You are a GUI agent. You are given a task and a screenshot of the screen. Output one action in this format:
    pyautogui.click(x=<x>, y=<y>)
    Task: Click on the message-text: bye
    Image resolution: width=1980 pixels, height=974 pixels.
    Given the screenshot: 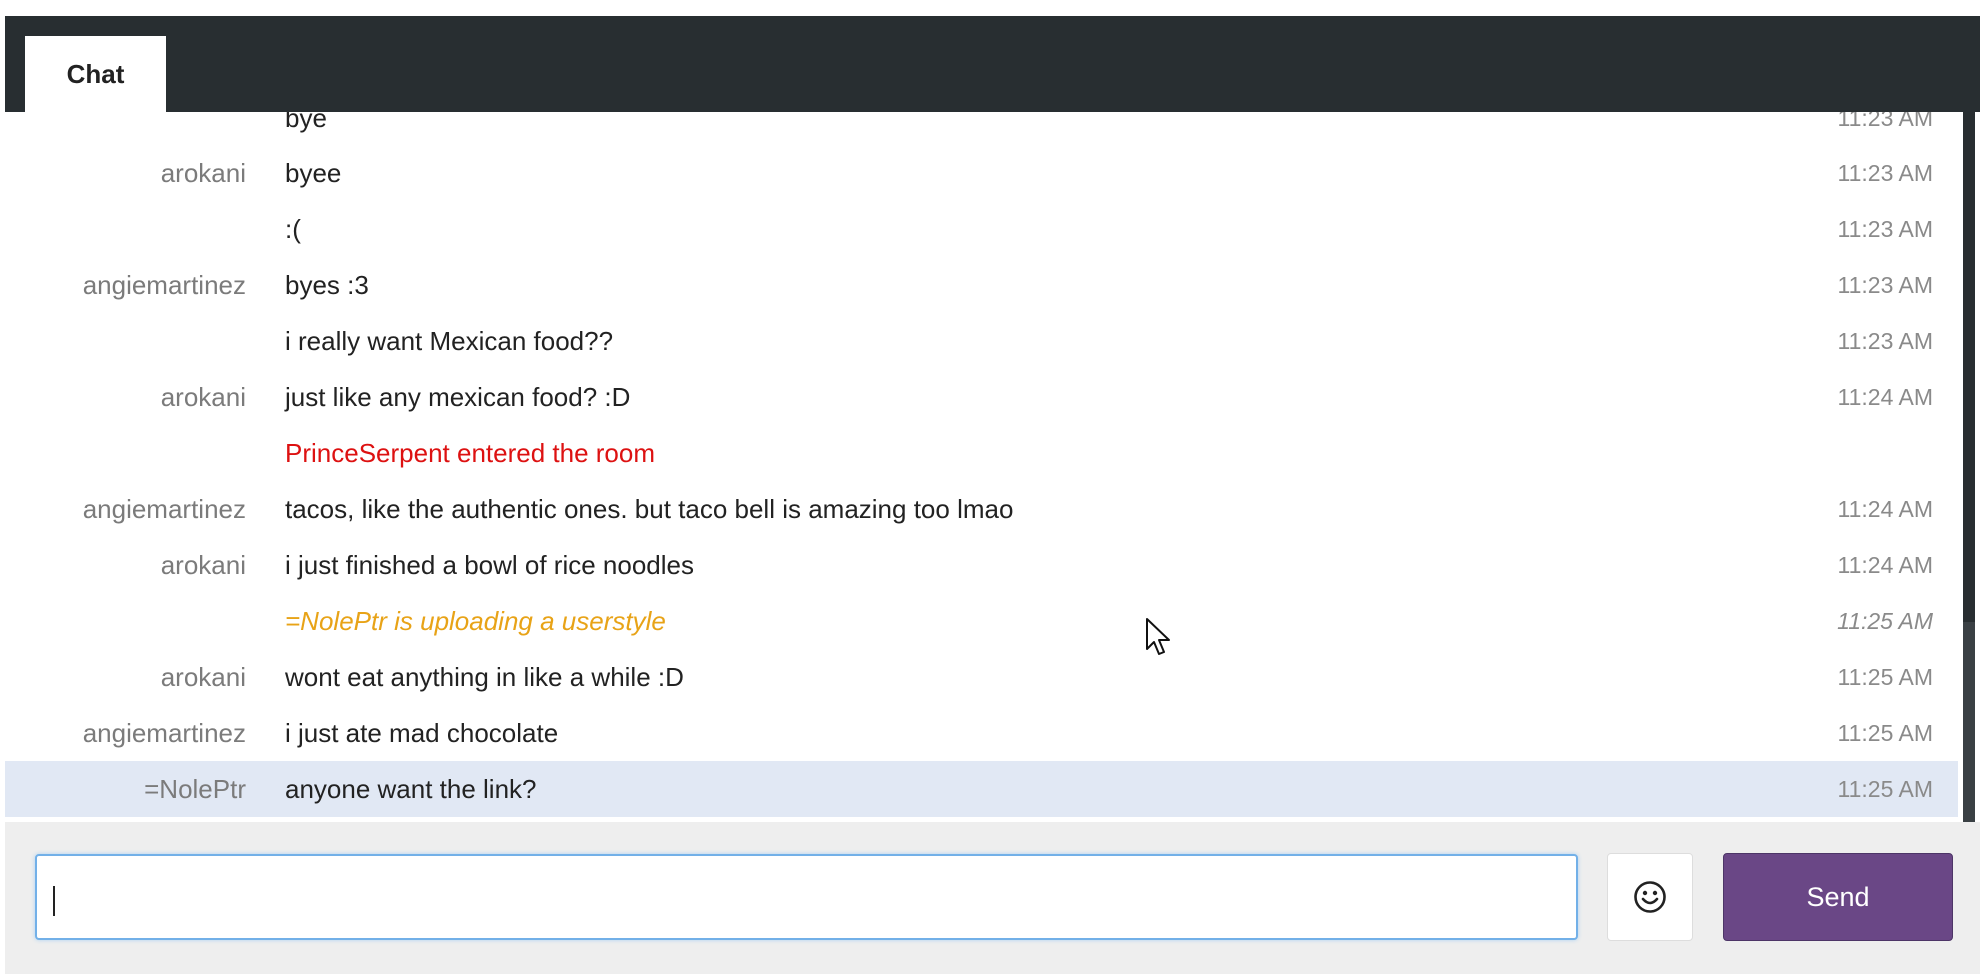 What is the action you would take?
    pyautogui.click(x=306, y=122)
    